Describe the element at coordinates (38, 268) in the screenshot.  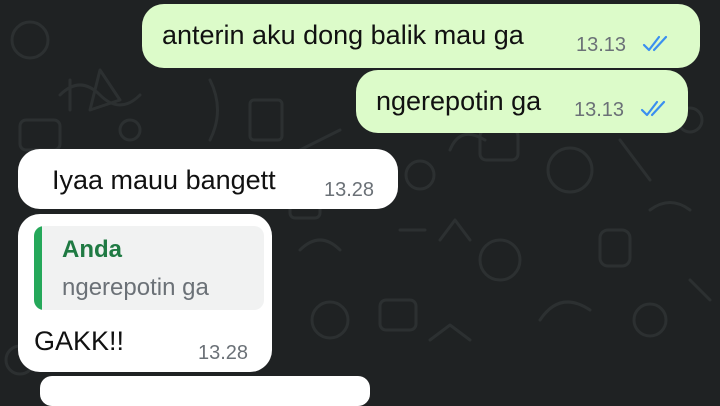
I see `quote-accent-bar` at that location.